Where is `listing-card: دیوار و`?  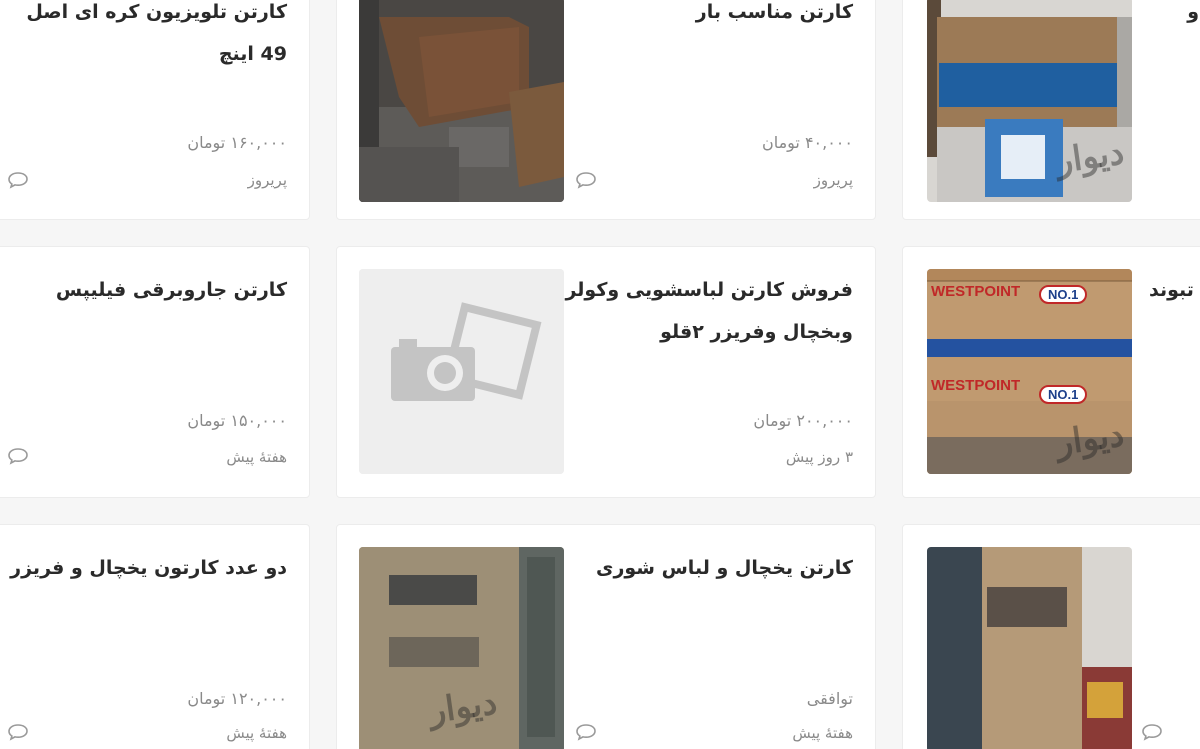 listing-card: دیوار و is located at coordinates (1051, 110).